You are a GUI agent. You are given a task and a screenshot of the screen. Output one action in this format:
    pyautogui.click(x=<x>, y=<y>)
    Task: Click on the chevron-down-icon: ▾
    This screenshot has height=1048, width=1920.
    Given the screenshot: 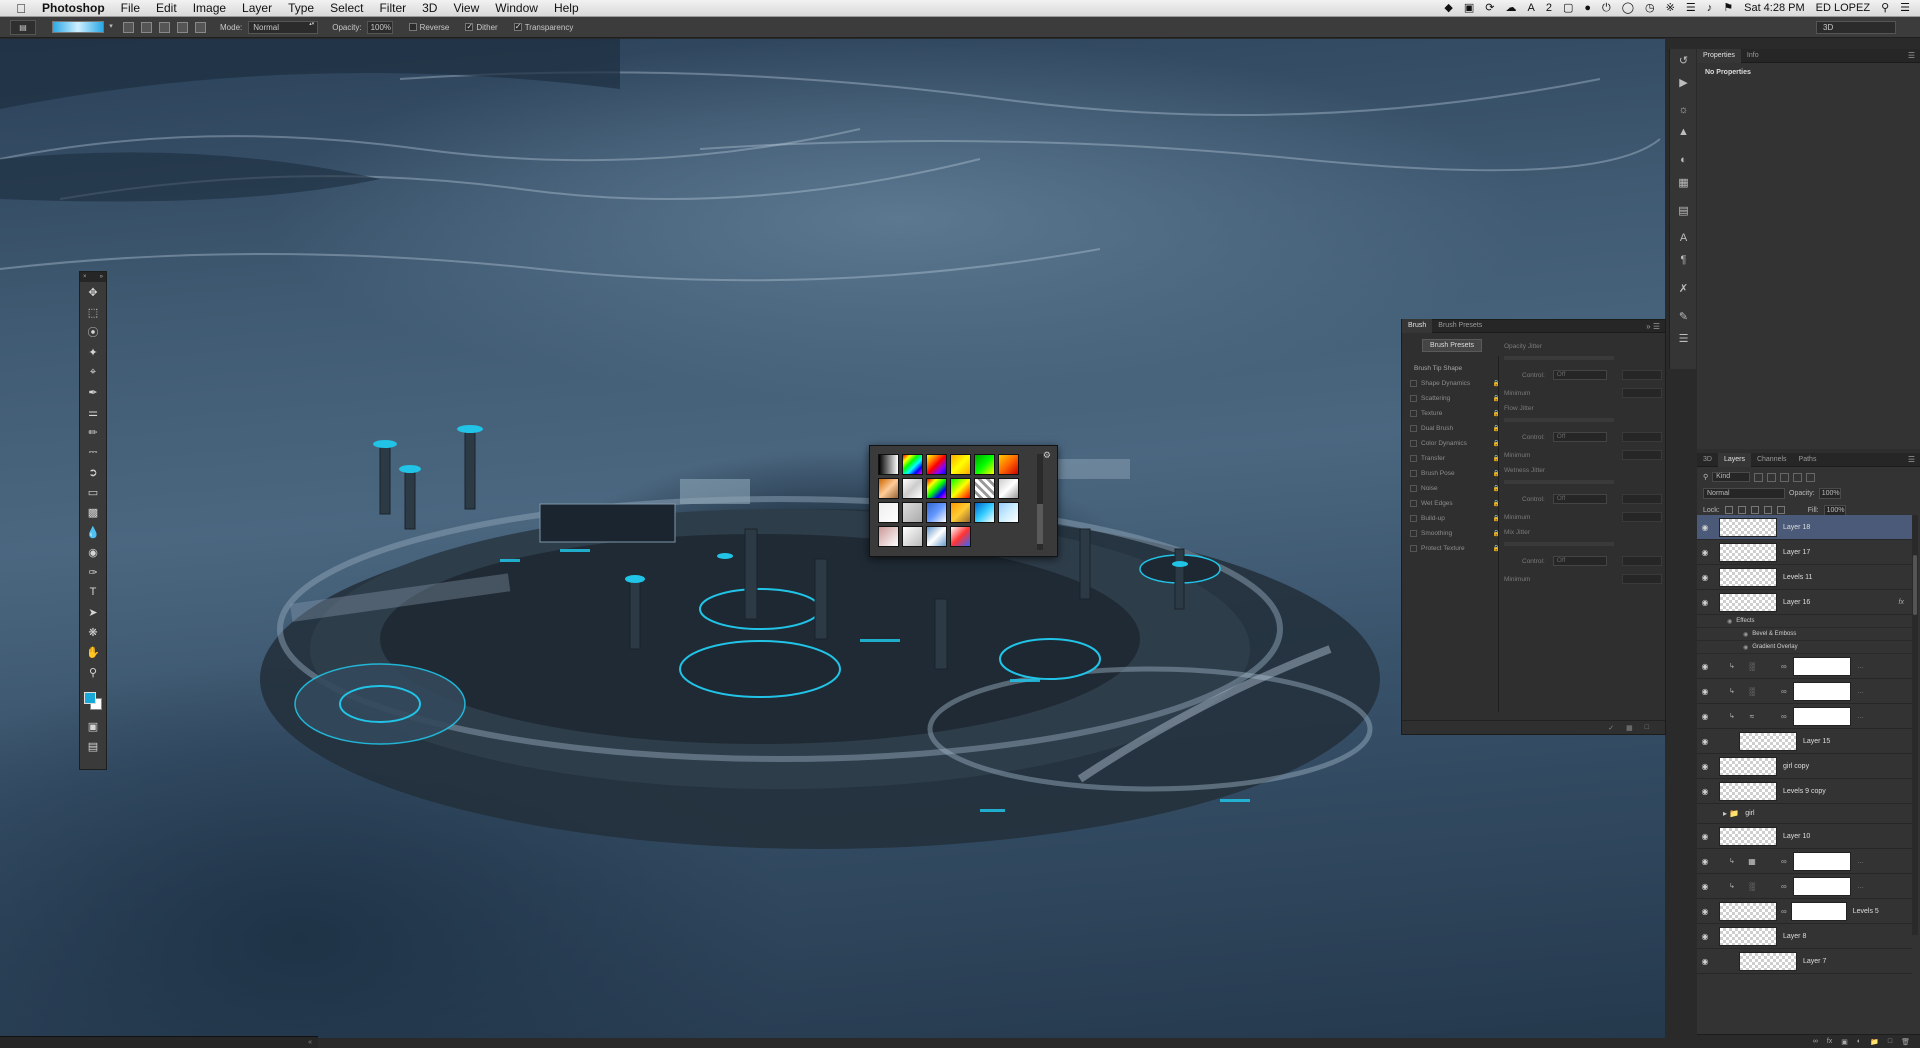 What is the action you would take?
    pyautogui.click(x=111, y=27)
    